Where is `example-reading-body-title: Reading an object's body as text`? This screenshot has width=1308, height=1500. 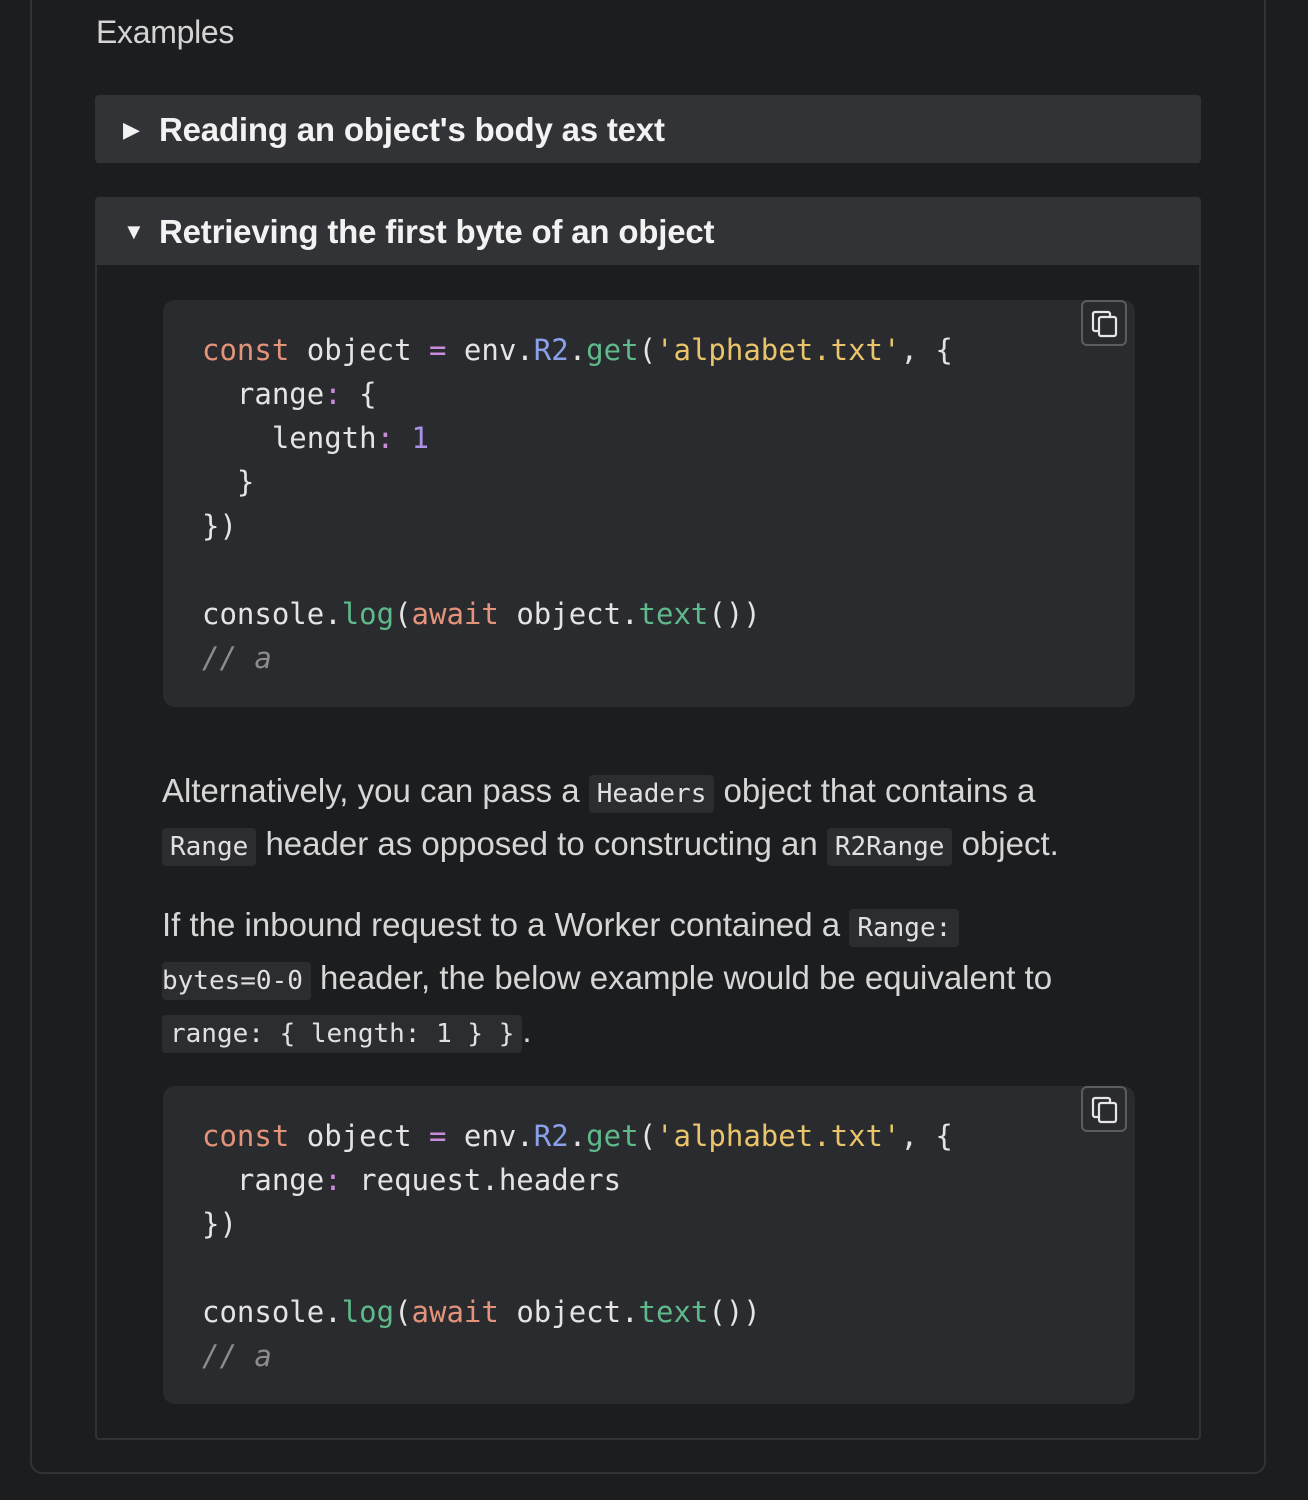 example-reading-body-title: Reading an object's body as text is located at coordinates (412, 129).